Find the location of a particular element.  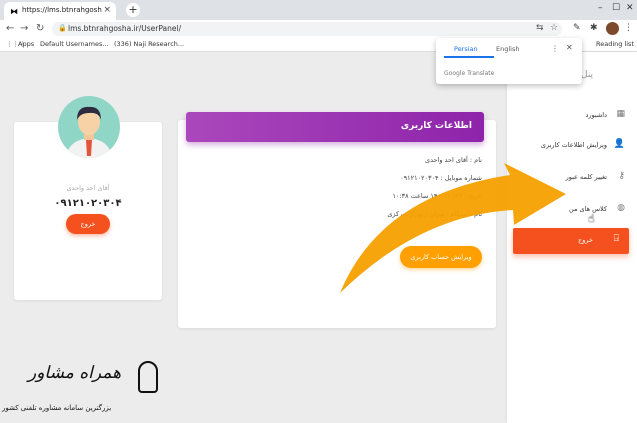

watermark-brand: همراه مشاور is located at coordinates (75, 373).